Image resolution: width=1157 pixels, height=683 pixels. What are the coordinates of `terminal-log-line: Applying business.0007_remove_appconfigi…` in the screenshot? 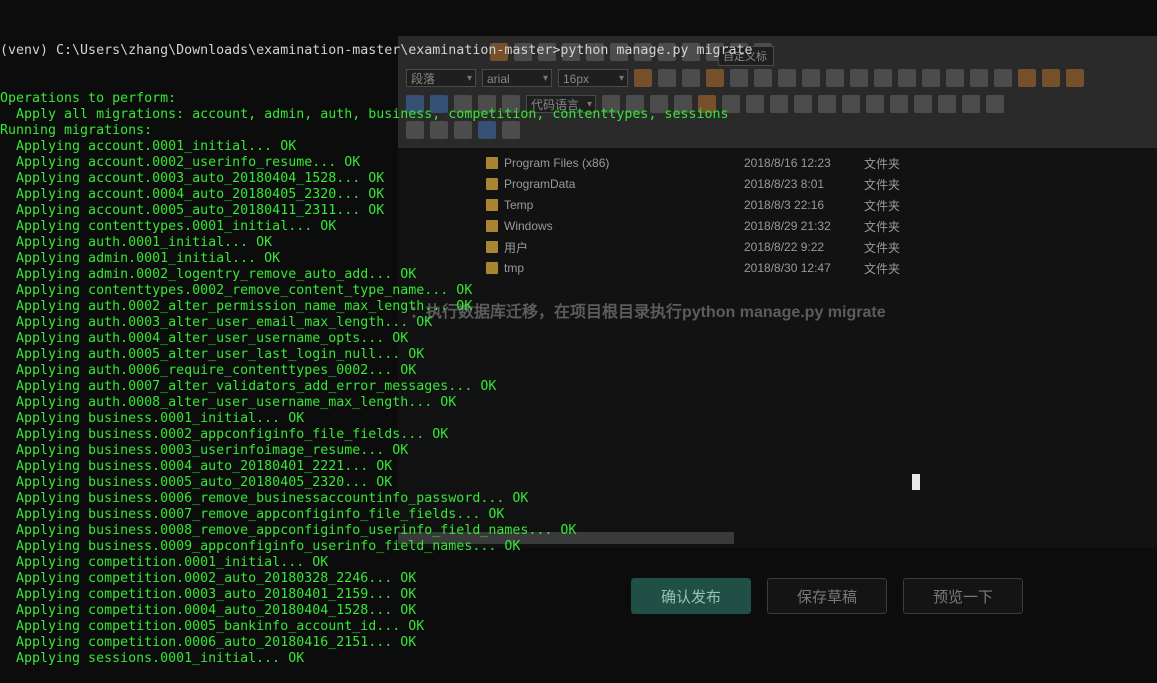 It's located at (252, 514).